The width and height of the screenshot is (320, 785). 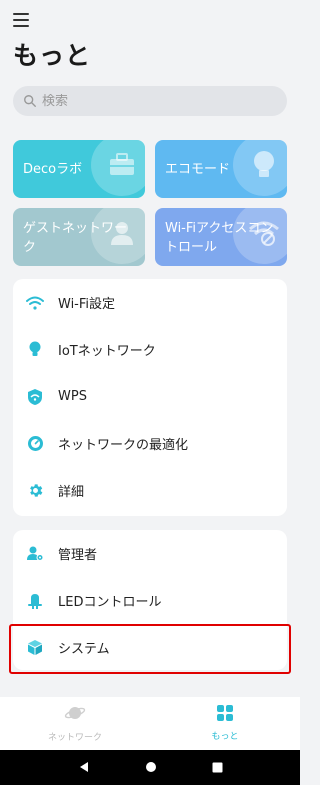 I want to click on cube-icon, so click(x=35, y=648).